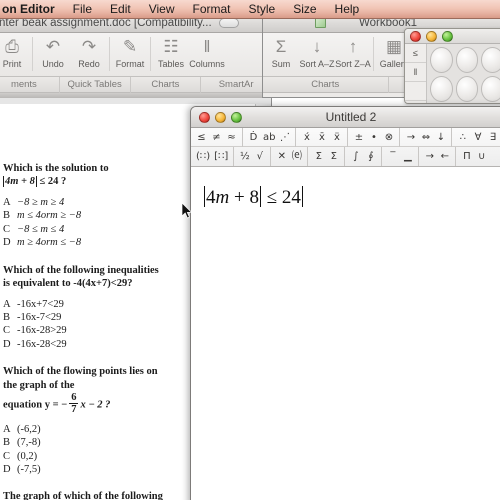  I want to click on menu-item-style: Style, so click(262, 9).